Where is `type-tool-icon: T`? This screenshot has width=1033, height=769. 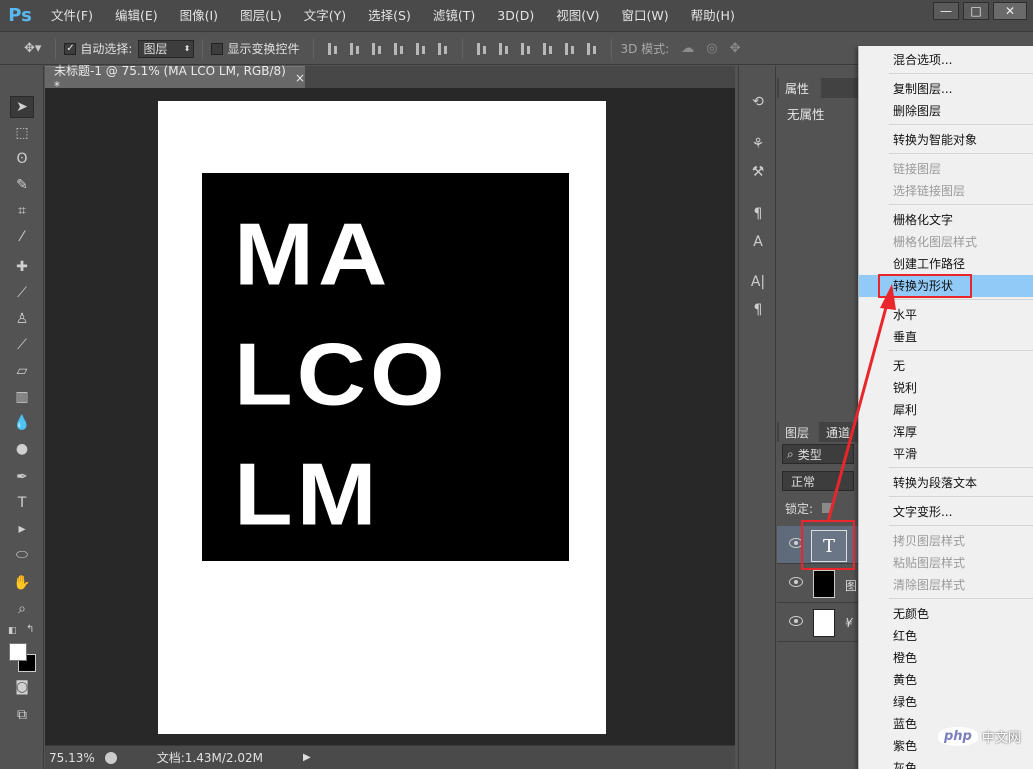
type-tool-icon: T is located at coordinates (22, 503).